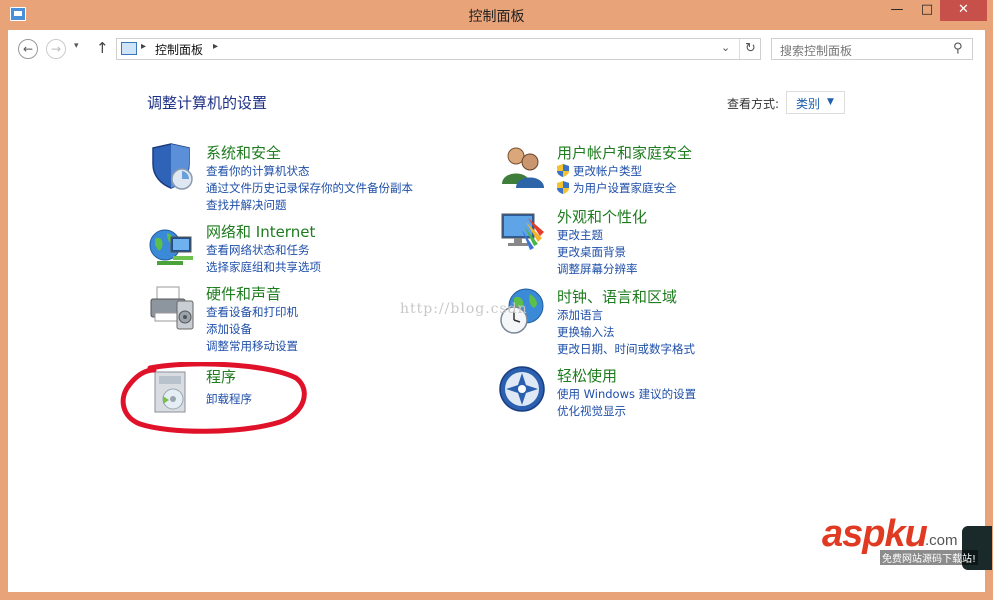 This screenshot has height=600, width=993. I want to click on control-panel-small-icon, so click(129, 48).